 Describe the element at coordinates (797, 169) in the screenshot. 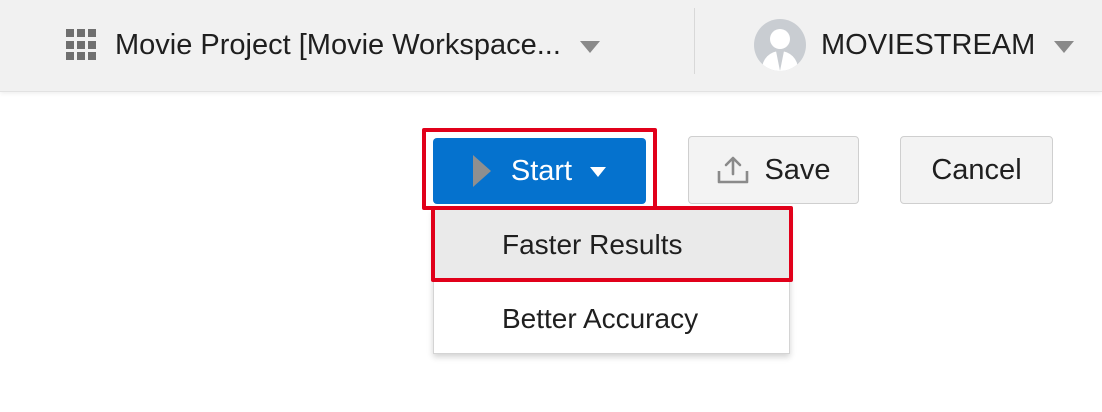

I see `save-button-label: Save` at that location.